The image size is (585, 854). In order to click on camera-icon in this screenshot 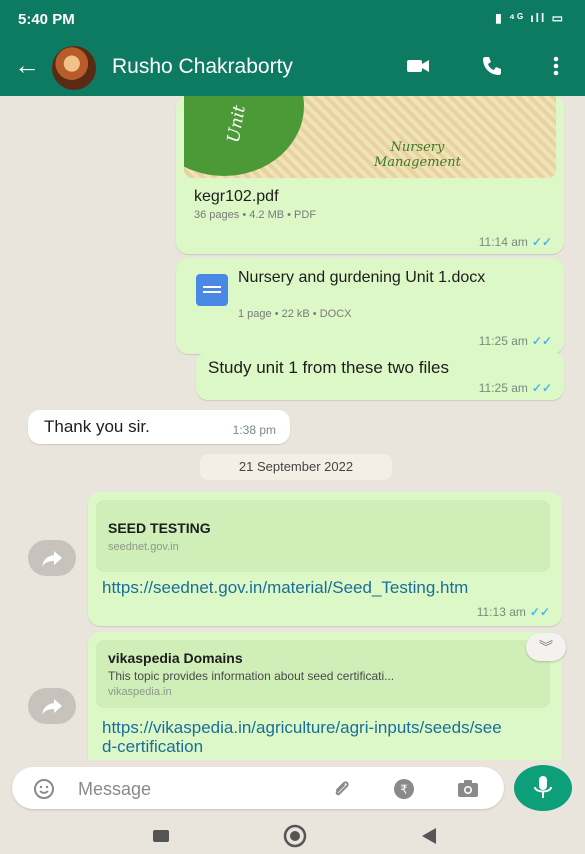, I will do `click(468, 789)`.